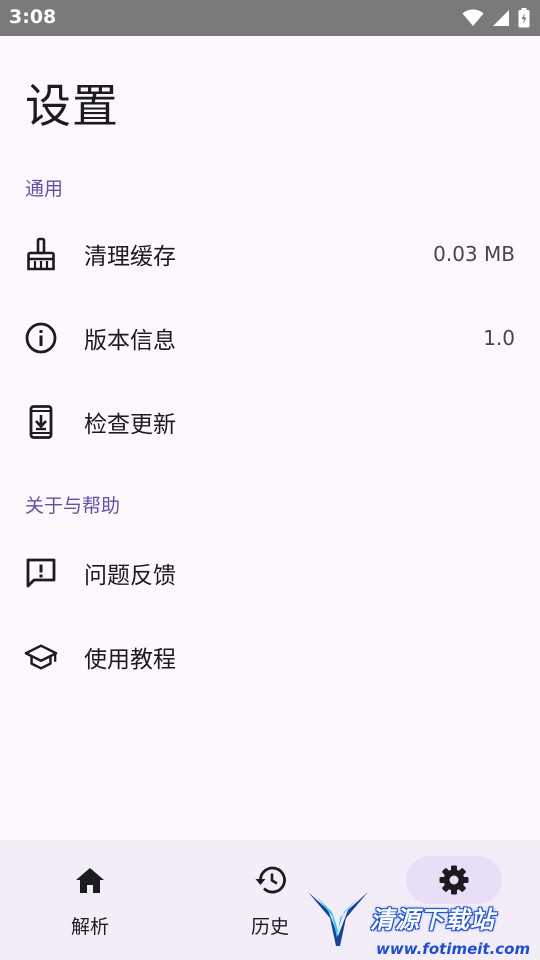 The image size is (540, 960). I want to click on info-icon, so click(41, 338).